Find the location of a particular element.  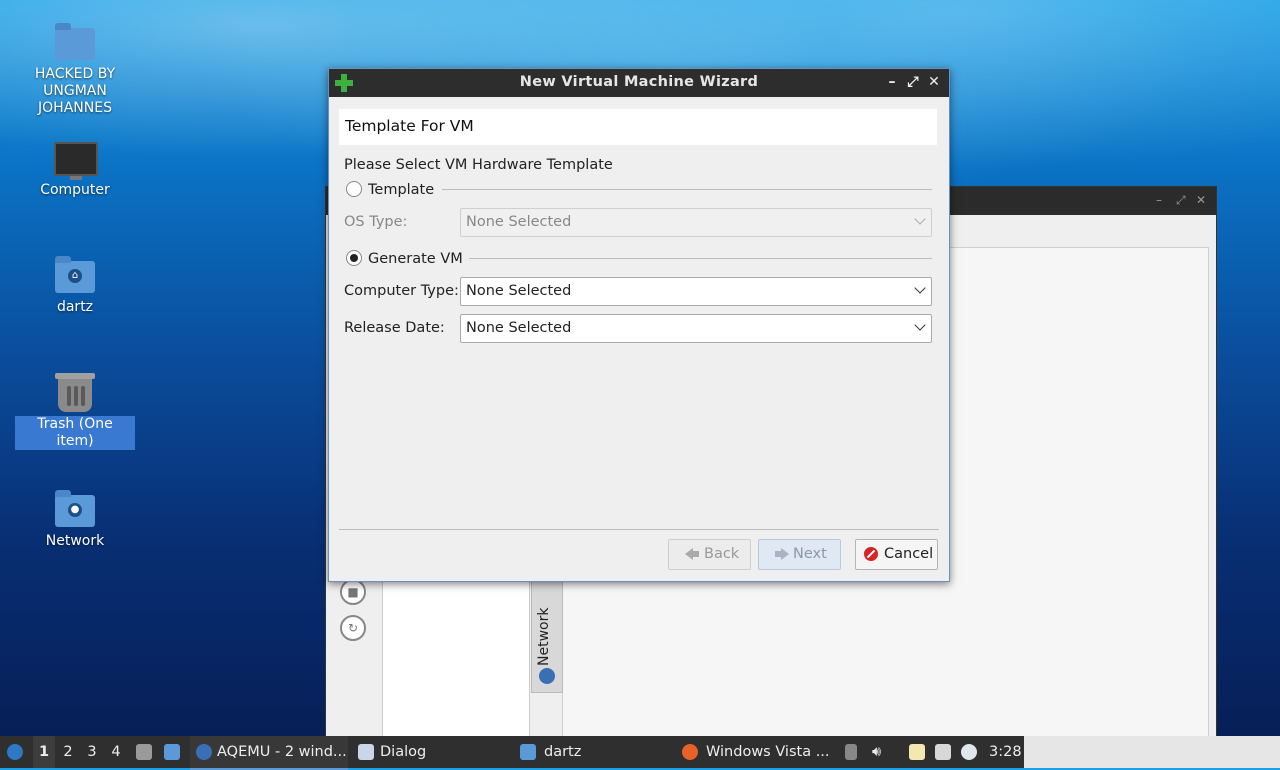

desktop-icon-label: UNGMAN is located at coordinates (75, 91).